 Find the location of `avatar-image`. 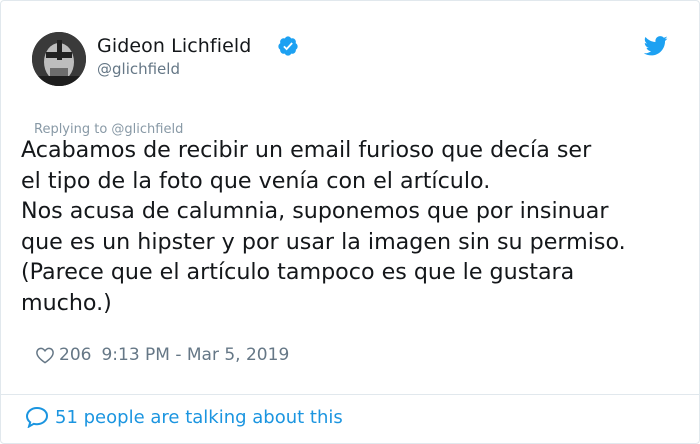

avatar-image is located at coordinates (59, 59).